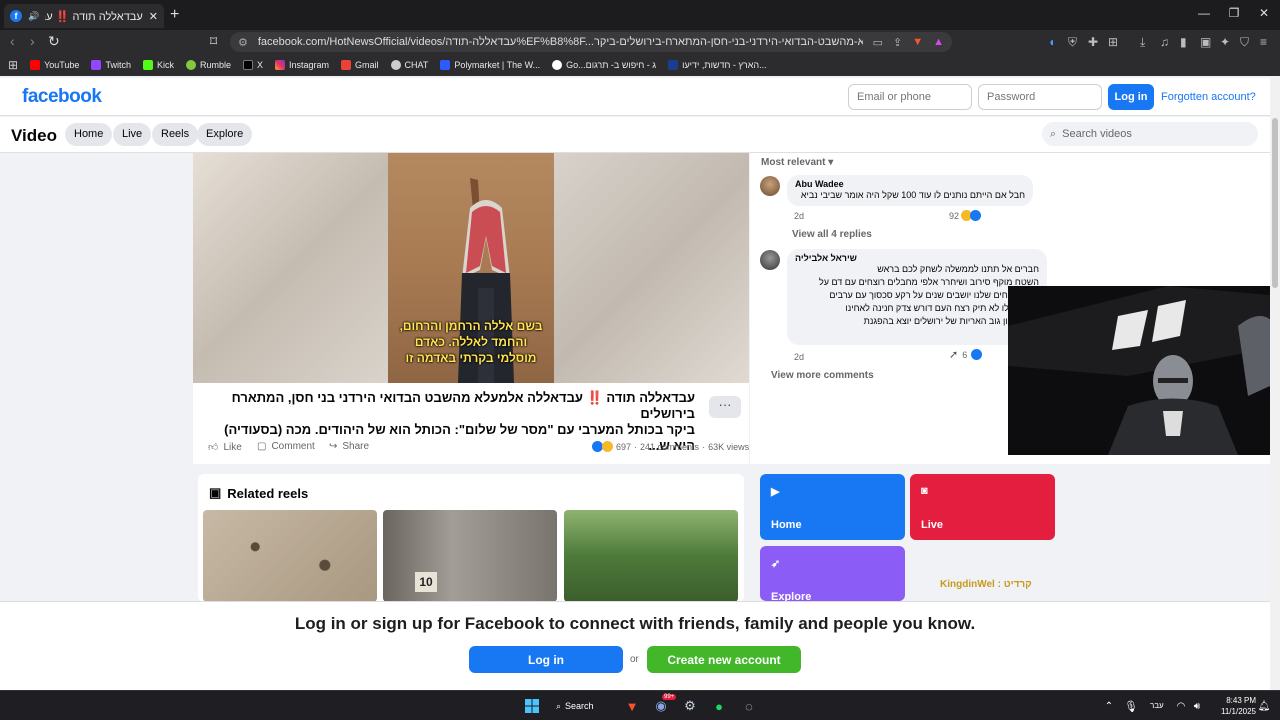 The image size is (1280, 720). I want to click on create-account-button: Create new account, so click(724, 659).